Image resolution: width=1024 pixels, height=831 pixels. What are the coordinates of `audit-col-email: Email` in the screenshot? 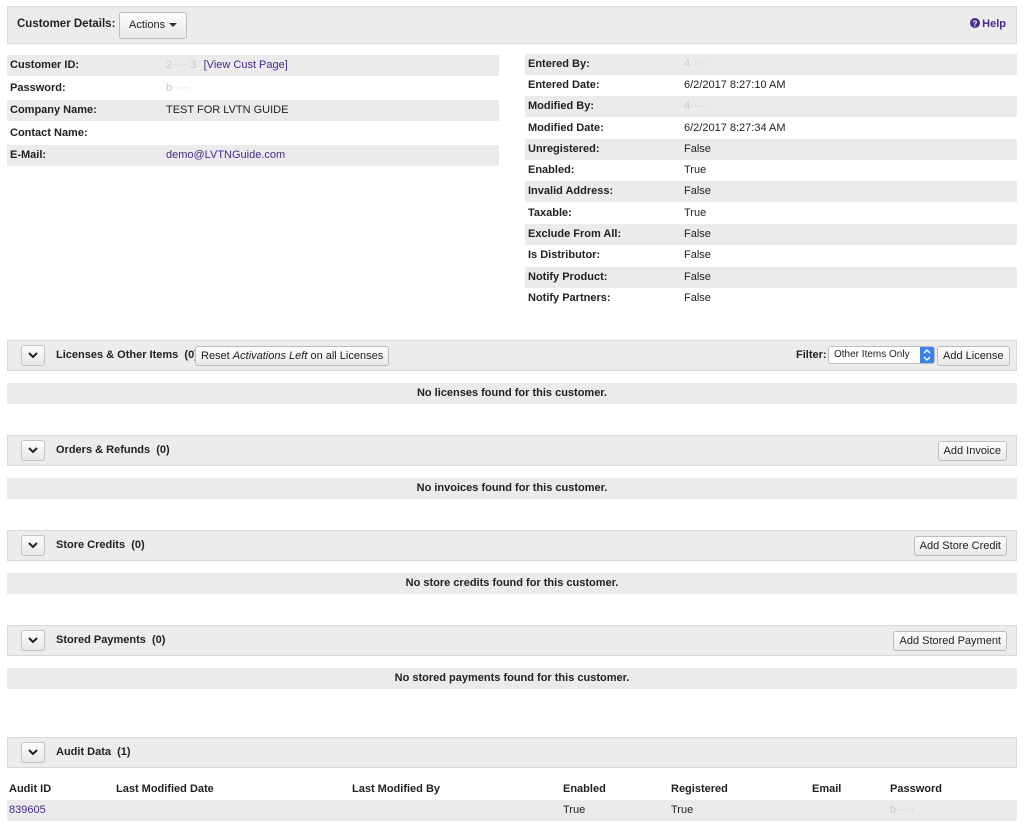 It's located at (827, 789).